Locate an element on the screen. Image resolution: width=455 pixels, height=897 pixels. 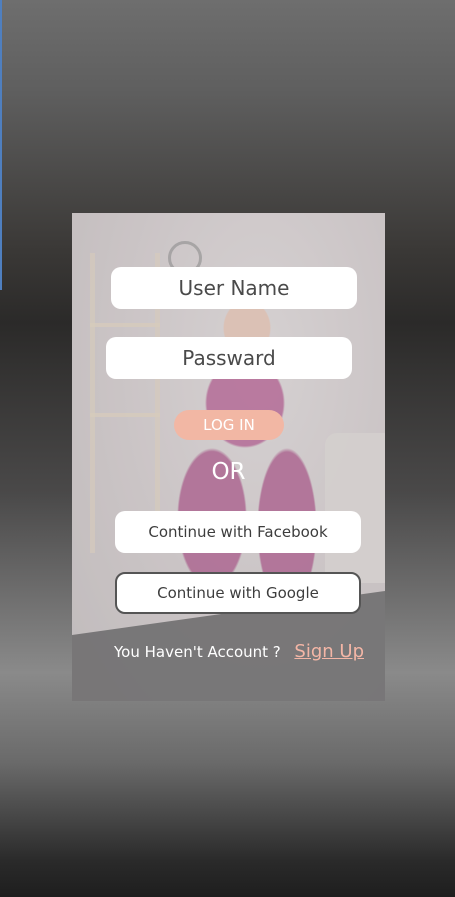
facebook-button-label: Continue with Facebook is located at coordinates (238, 532).